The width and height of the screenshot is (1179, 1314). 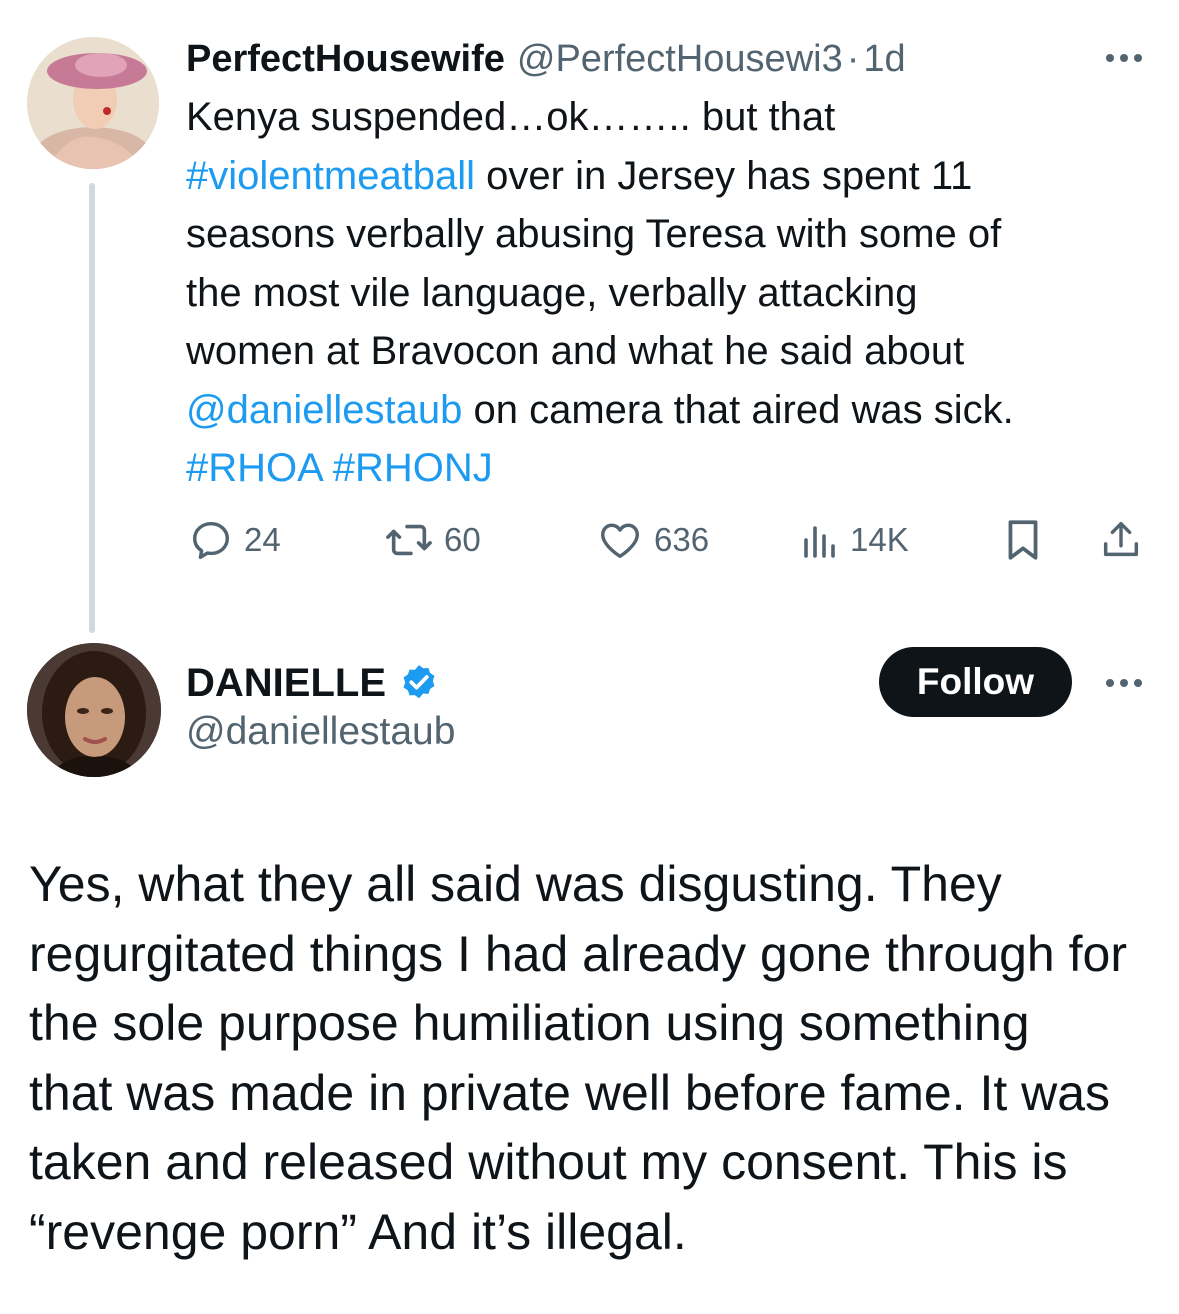 I want to click on reply-button: 24, so click(x=234, y=540).